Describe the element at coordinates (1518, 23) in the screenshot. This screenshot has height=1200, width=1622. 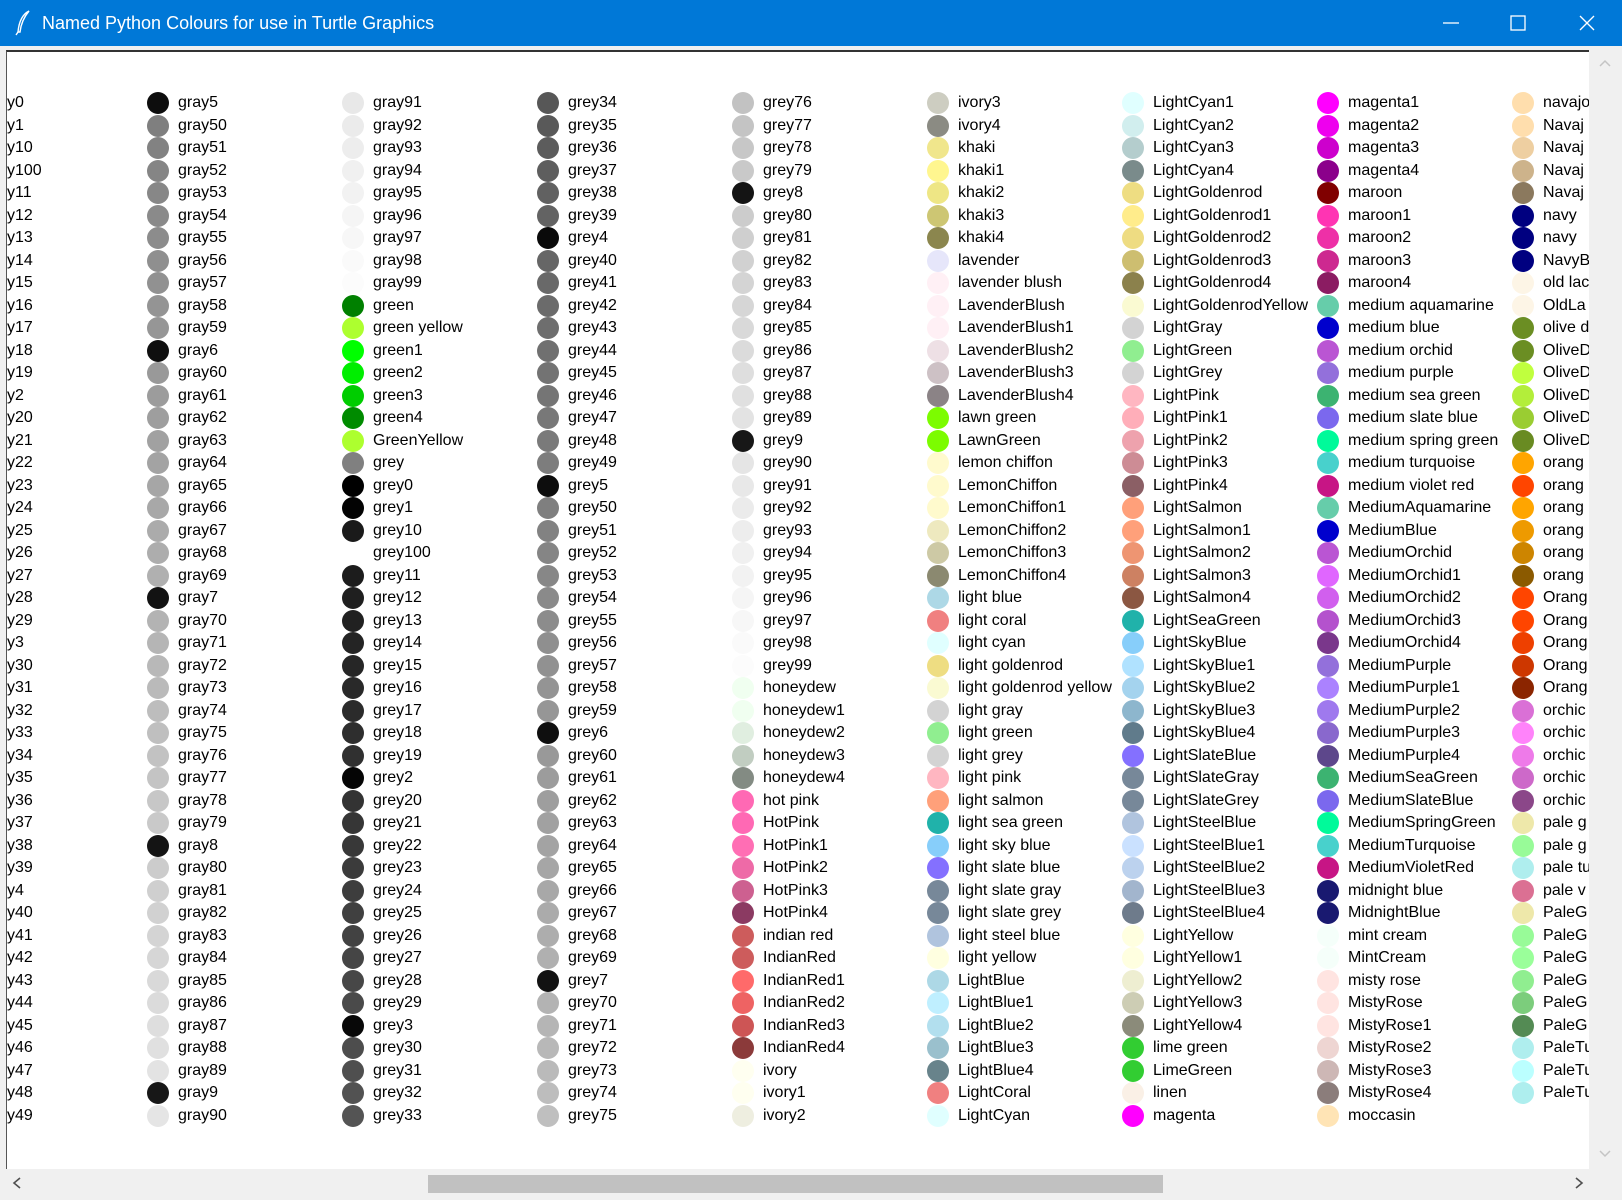
I see `maximize-button` at that location.